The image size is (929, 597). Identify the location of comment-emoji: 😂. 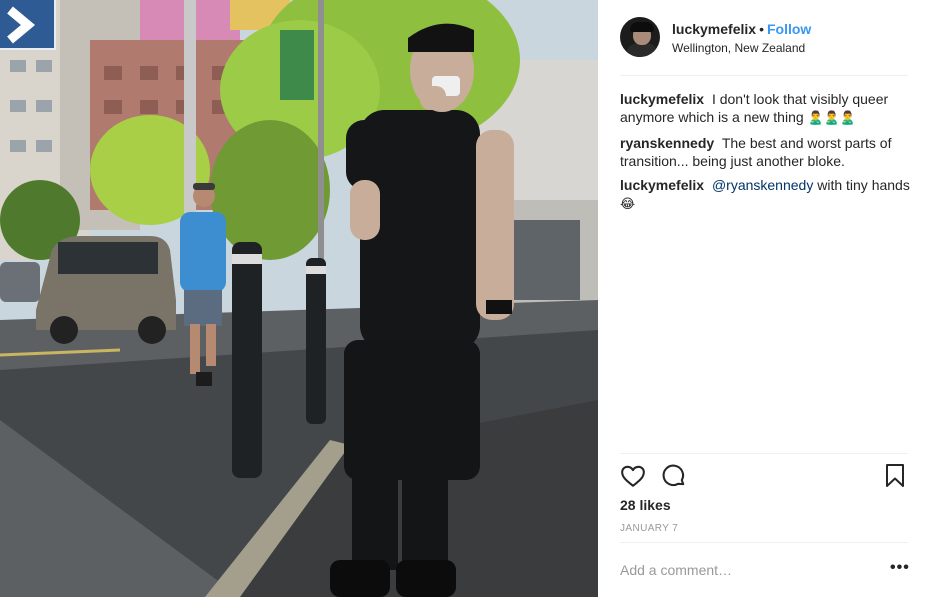
(628, 204).